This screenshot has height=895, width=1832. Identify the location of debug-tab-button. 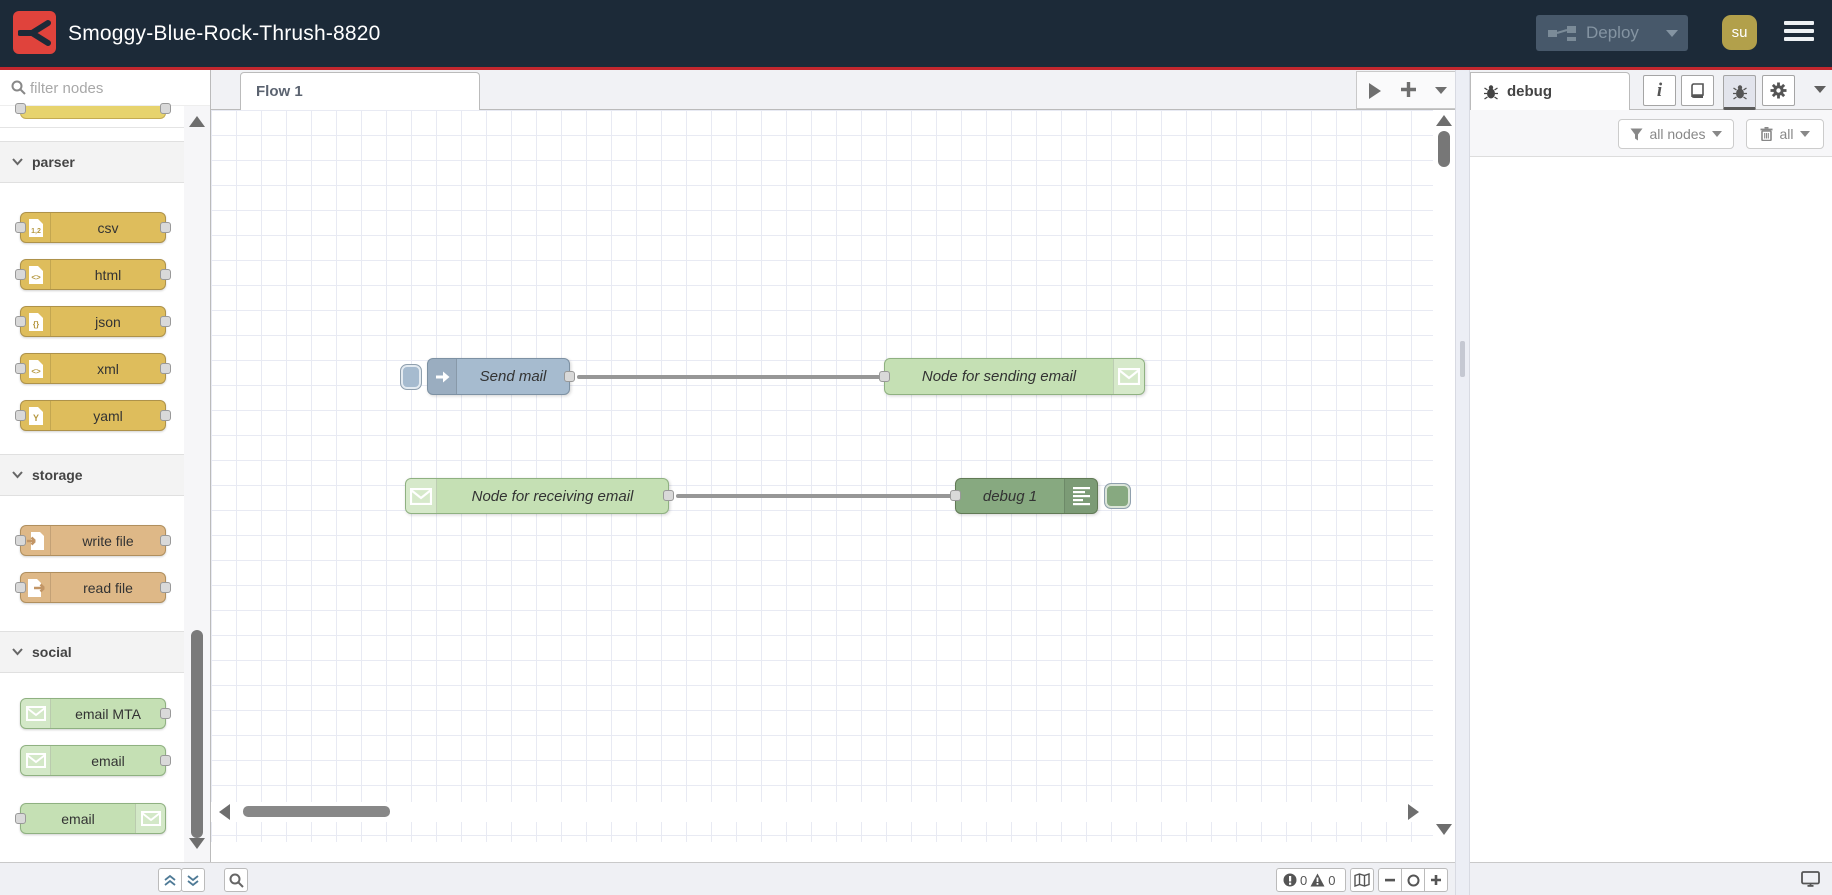
(1739, 92).